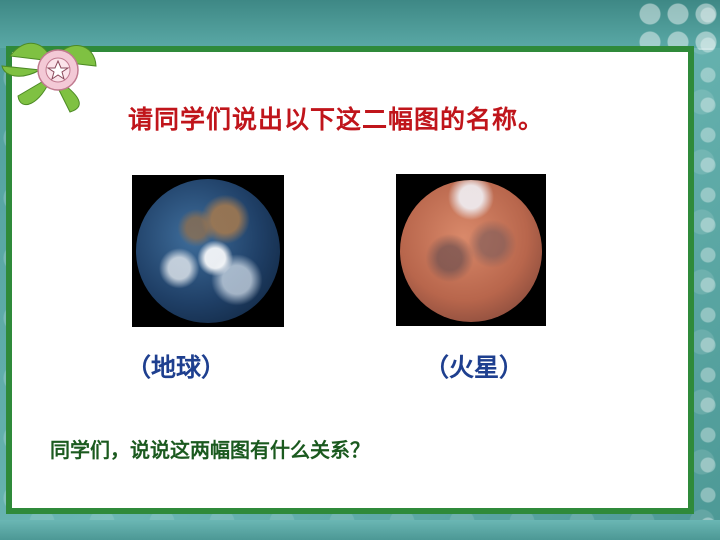  Describe the element at coordinates (708, 270) in the screenshot. I see `side-pattern` at that location.